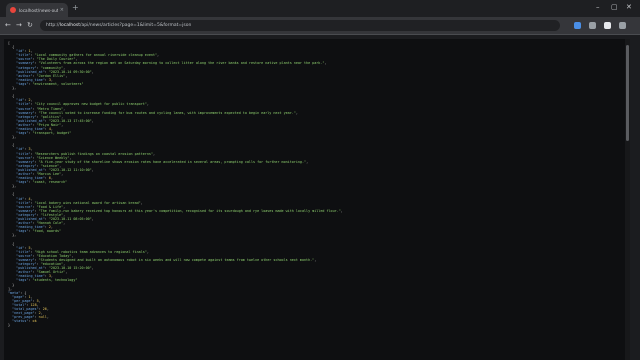 This screenshot has width=640, height=360. What do you see at coordinates (9, 325) in the screenshot?
I see `meta-close: }` at bounding box center [9, 325].